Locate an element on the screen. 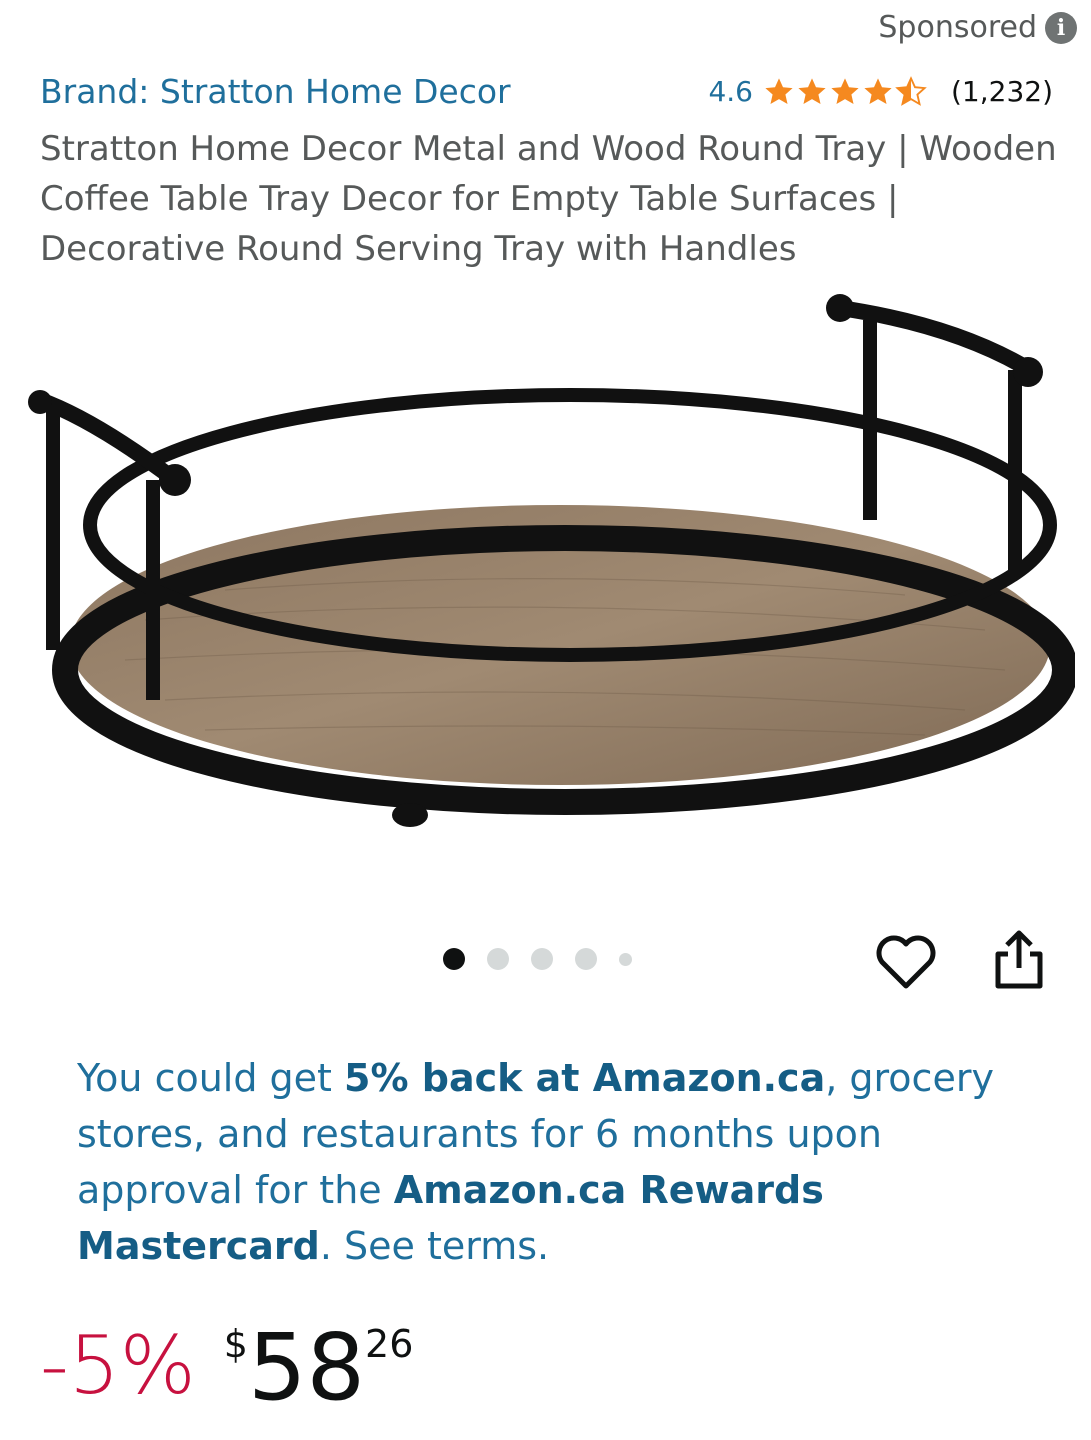 This screenshot has height=1440, width=1091. star-rating is located at coordinates (845, 91).